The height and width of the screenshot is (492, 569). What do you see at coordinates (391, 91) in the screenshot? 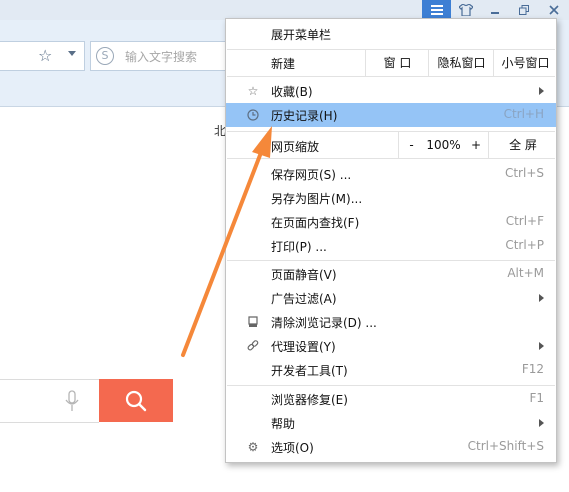
I see `menu-item-favorites: ☆ 收藏(B)` at bounding box center [391, 91].